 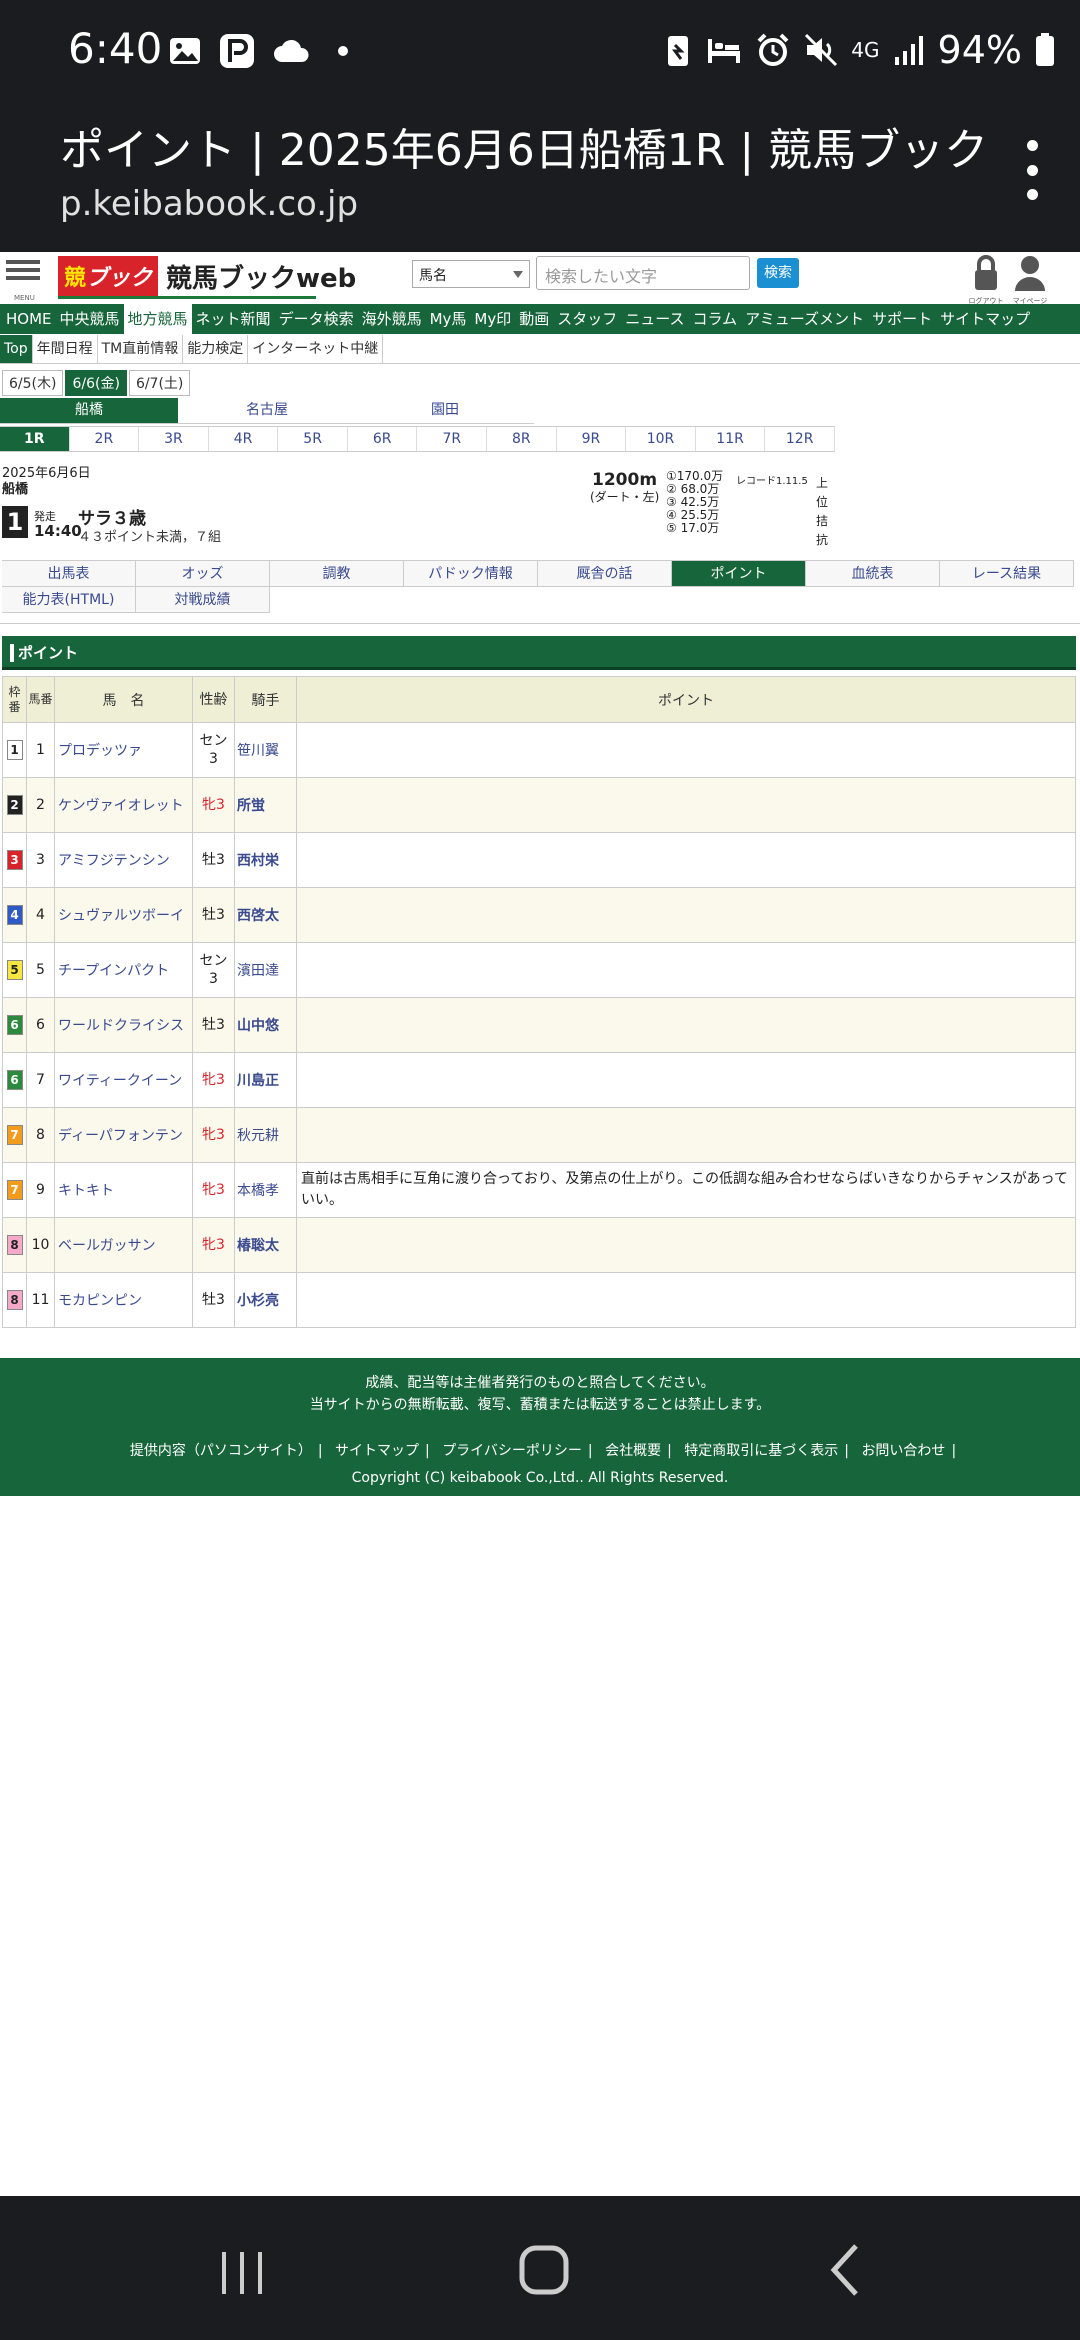 I want to click on date-tab: 6/7(土), so click(x=159, y=383).